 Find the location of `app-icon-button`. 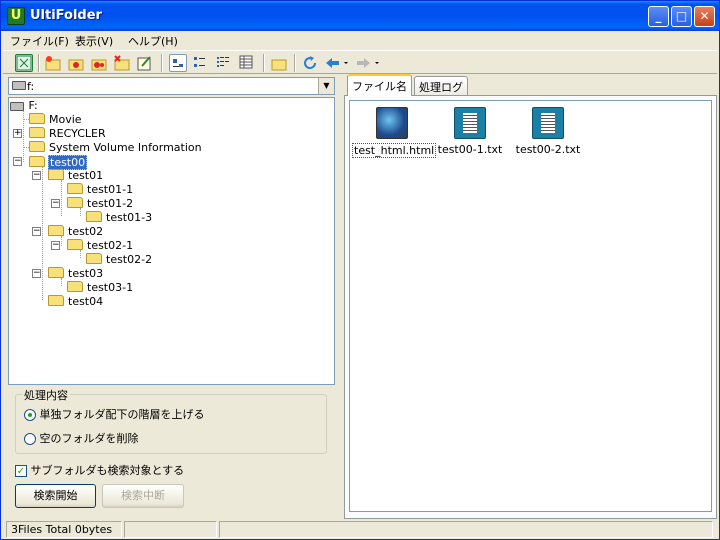

app-icon-button is located at coordinates (24, 63).